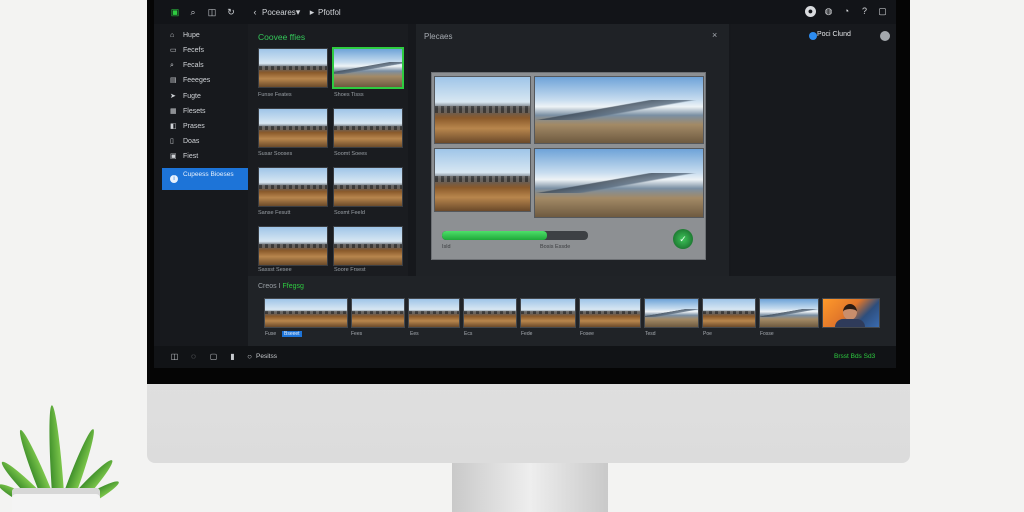 Image resolution: width=1024 pixels, height=512 pixels. Describe the element at coordinates (194, 126) in the screenshot. I see `sidebar-item-label: Prases` at that location.